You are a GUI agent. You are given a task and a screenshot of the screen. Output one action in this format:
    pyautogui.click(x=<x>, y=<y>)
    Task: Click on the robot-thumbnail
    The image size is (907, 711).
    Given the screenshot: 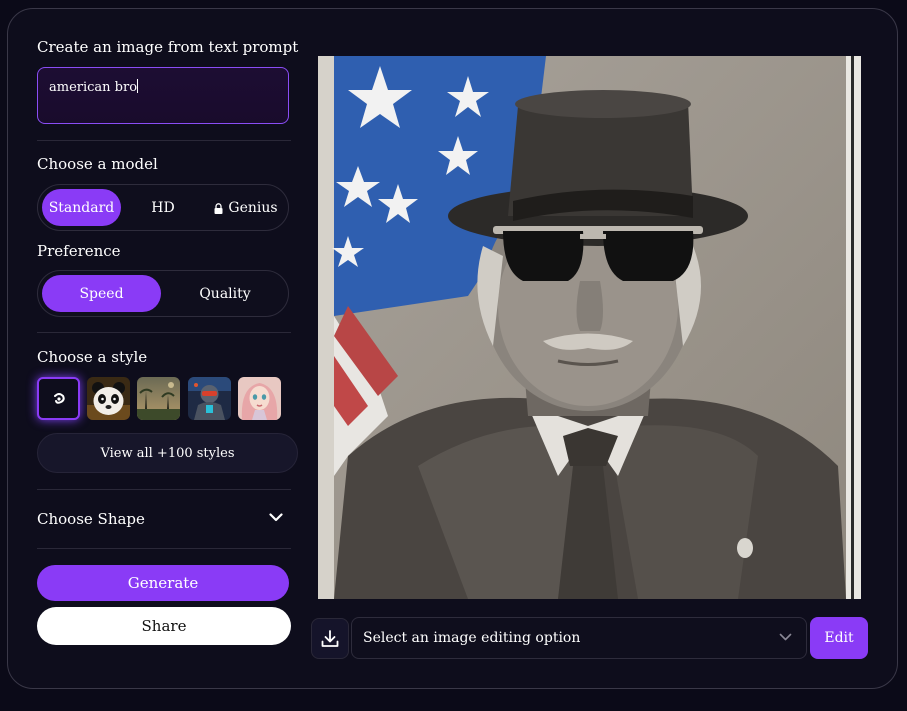 What is the action you would take?
    pyautogui.click(x=209, y=398)
    